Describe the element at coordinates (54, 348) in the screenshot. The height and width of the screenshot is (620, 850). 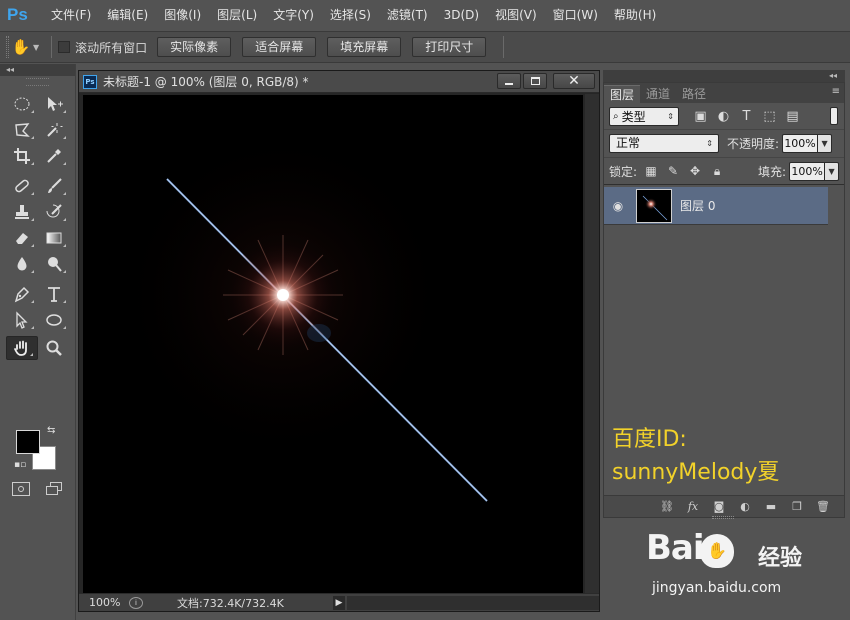
I see `zoom-tool-icon` at that location.